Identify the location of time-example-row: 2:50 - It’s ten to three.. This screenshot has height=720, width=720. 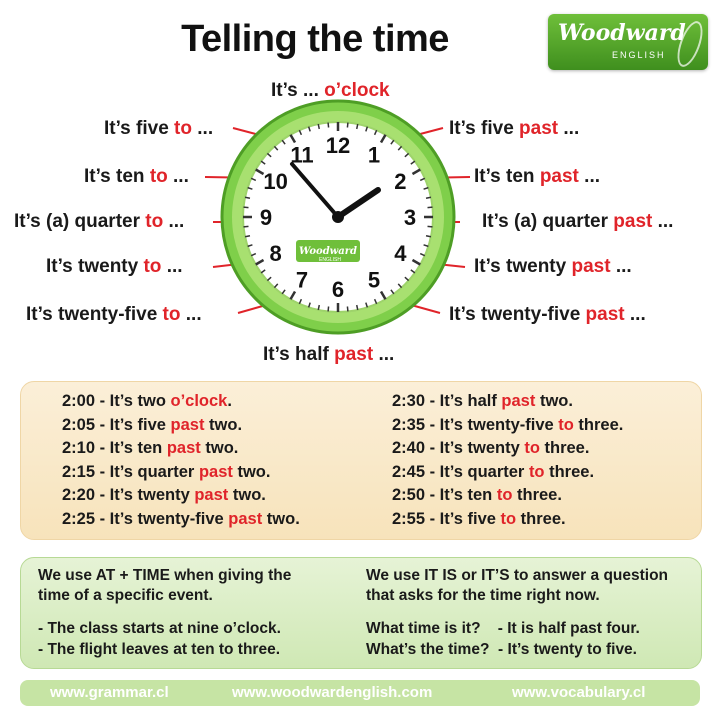
(477, 495).